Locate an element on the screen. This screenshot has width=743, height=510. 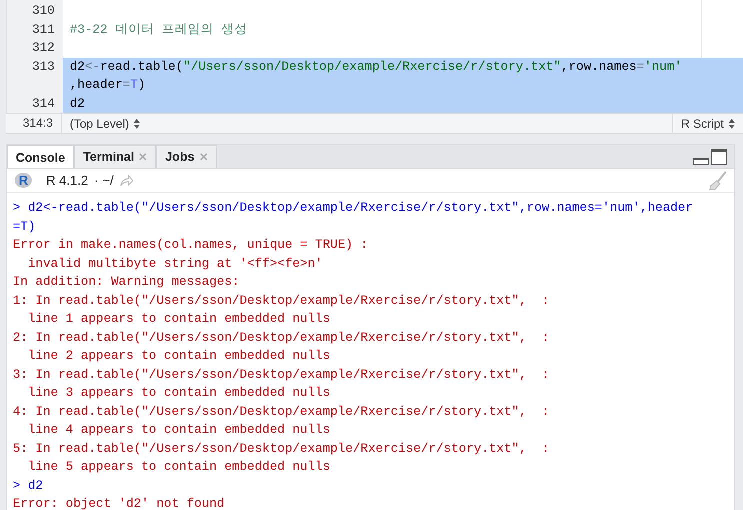
maximize-icon is located at coordinates (719, 157).